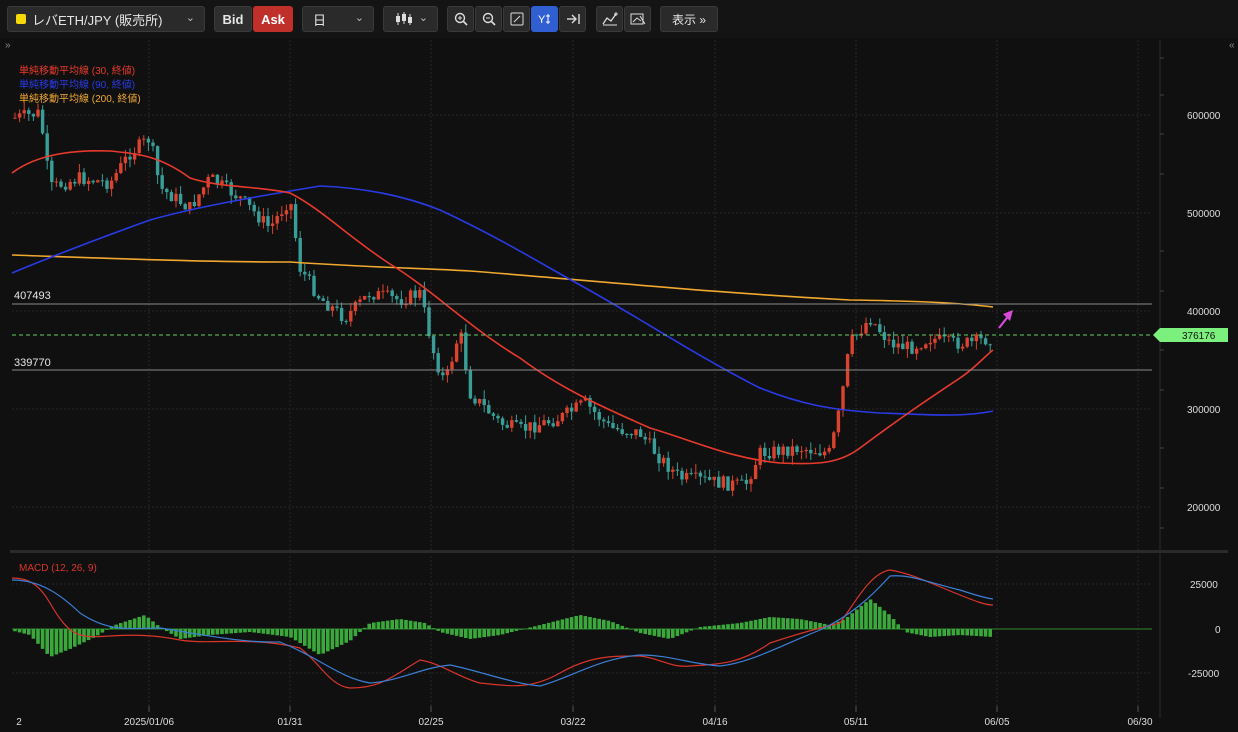 This screenshot has height=732, width=1238. I want to click on annotation-arrow, so click(1005, 319).